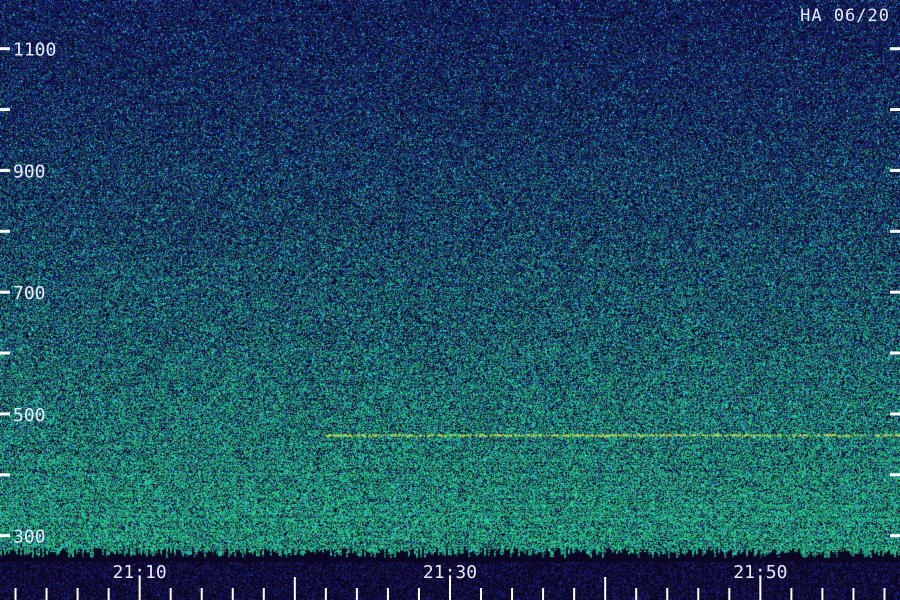 The image size is (900, 600). What do you see at coordinates (29, 537) in the screenshot?
I see `y-tick-label: 300` at bounding box center [29, 537].